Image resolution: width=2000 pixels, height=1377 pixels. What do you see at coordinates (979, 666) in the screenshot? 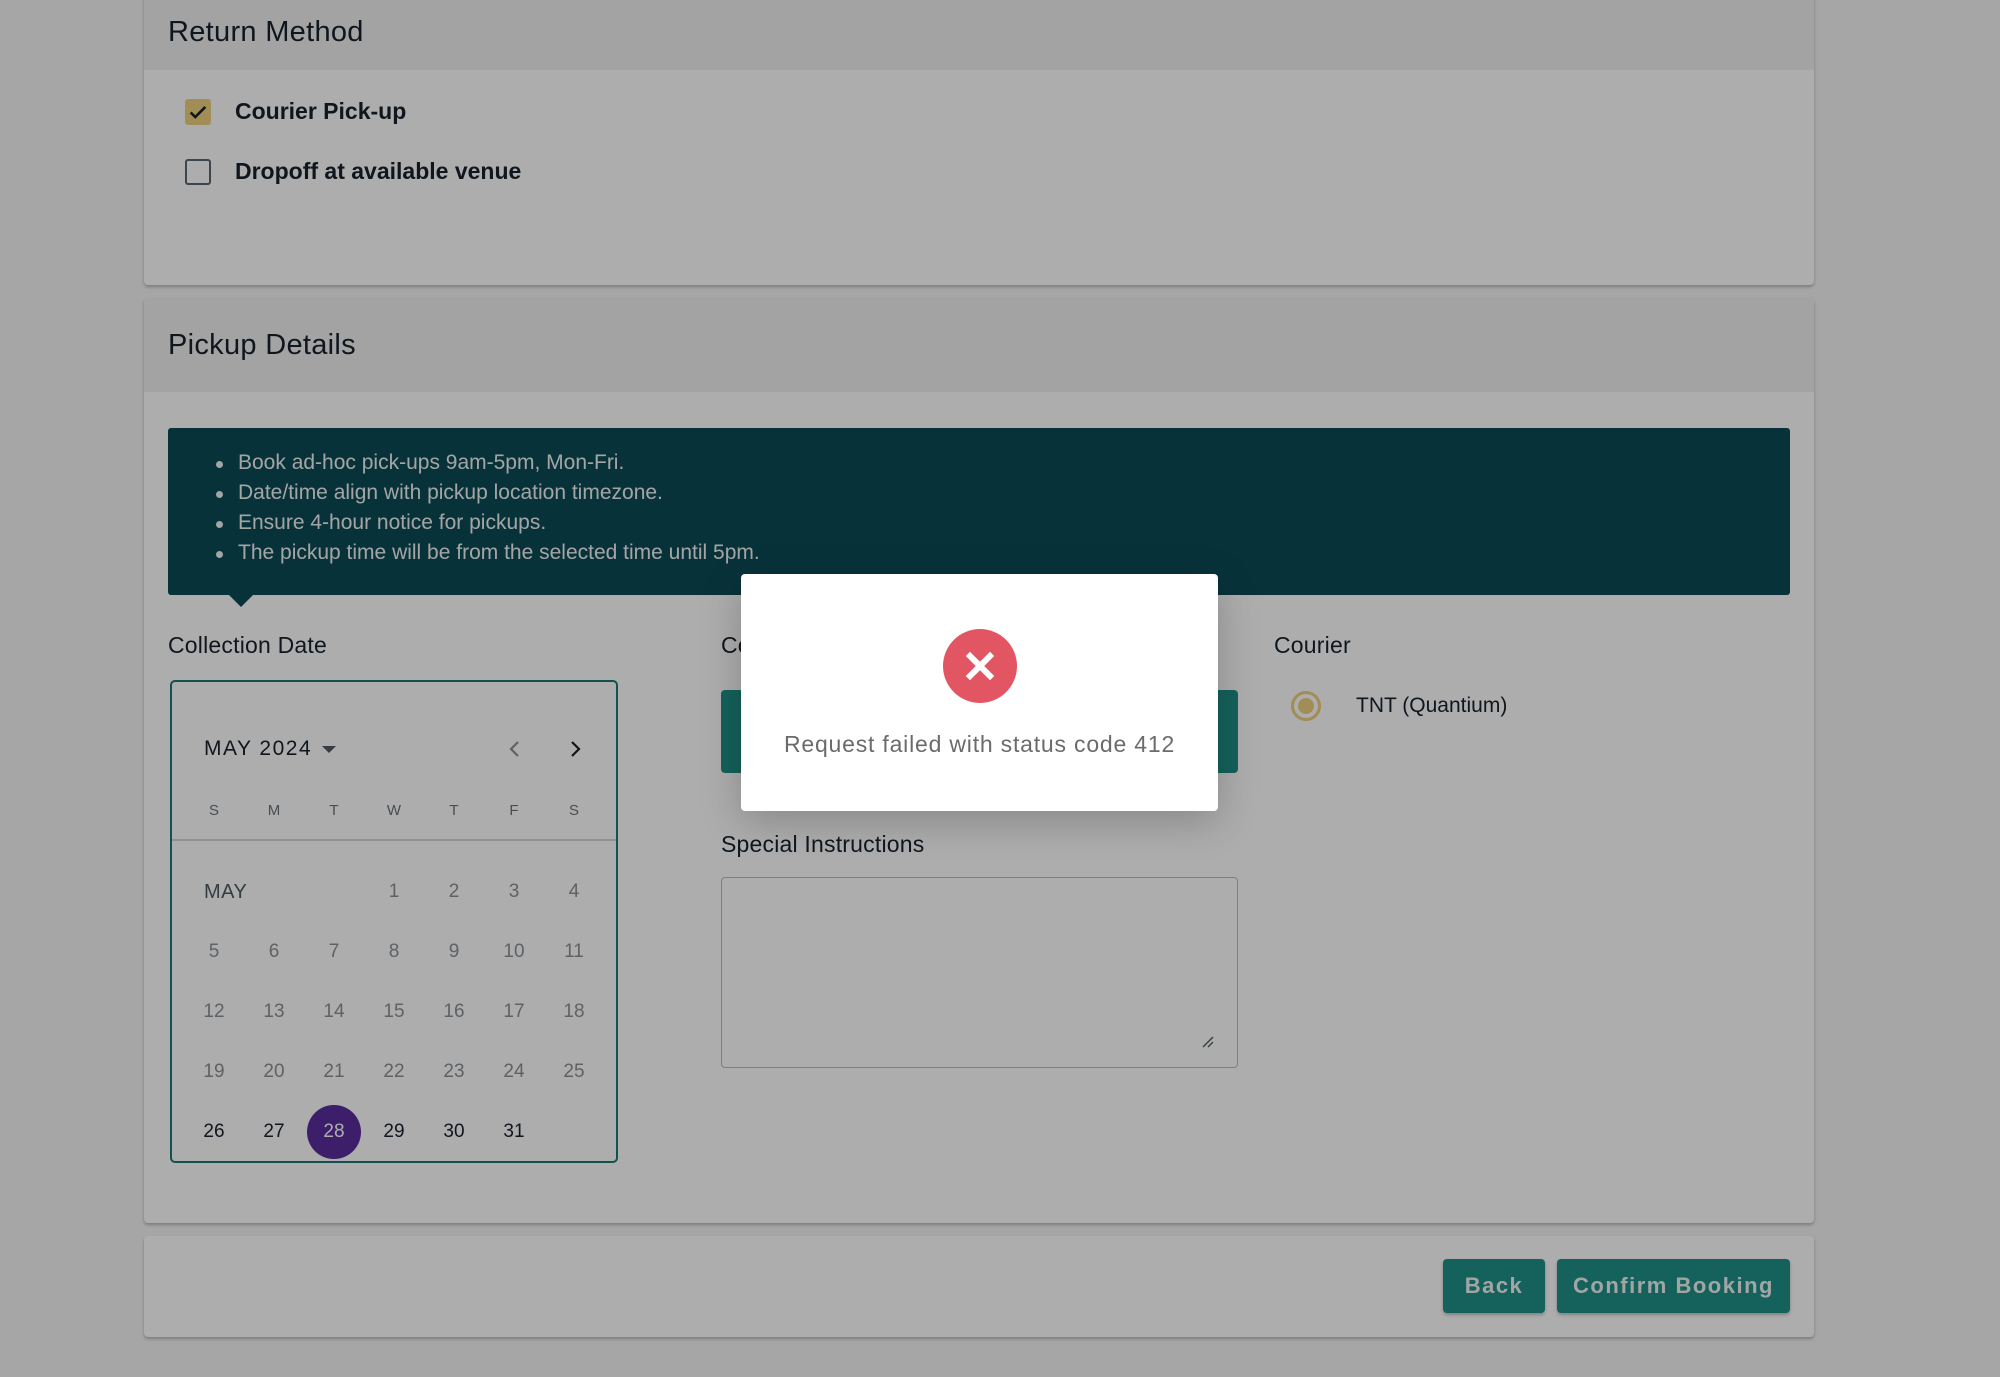
I see `error-x-icon` at bounding box center [979, 666].